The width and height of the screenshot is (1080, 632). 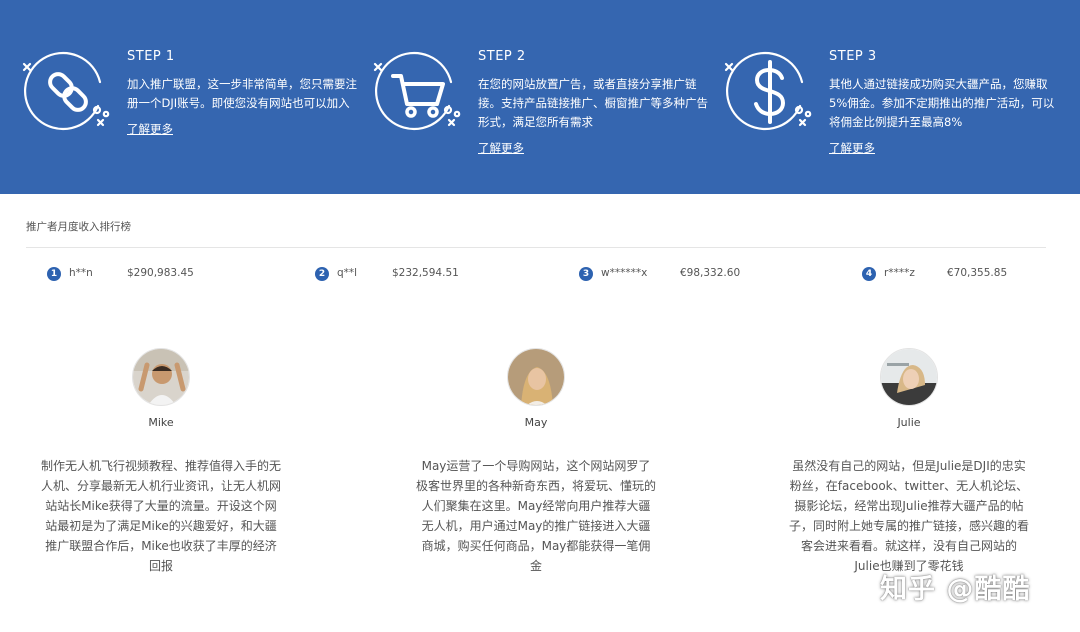 I want to click on rank-user: w******x, so click(x=624, y=273).